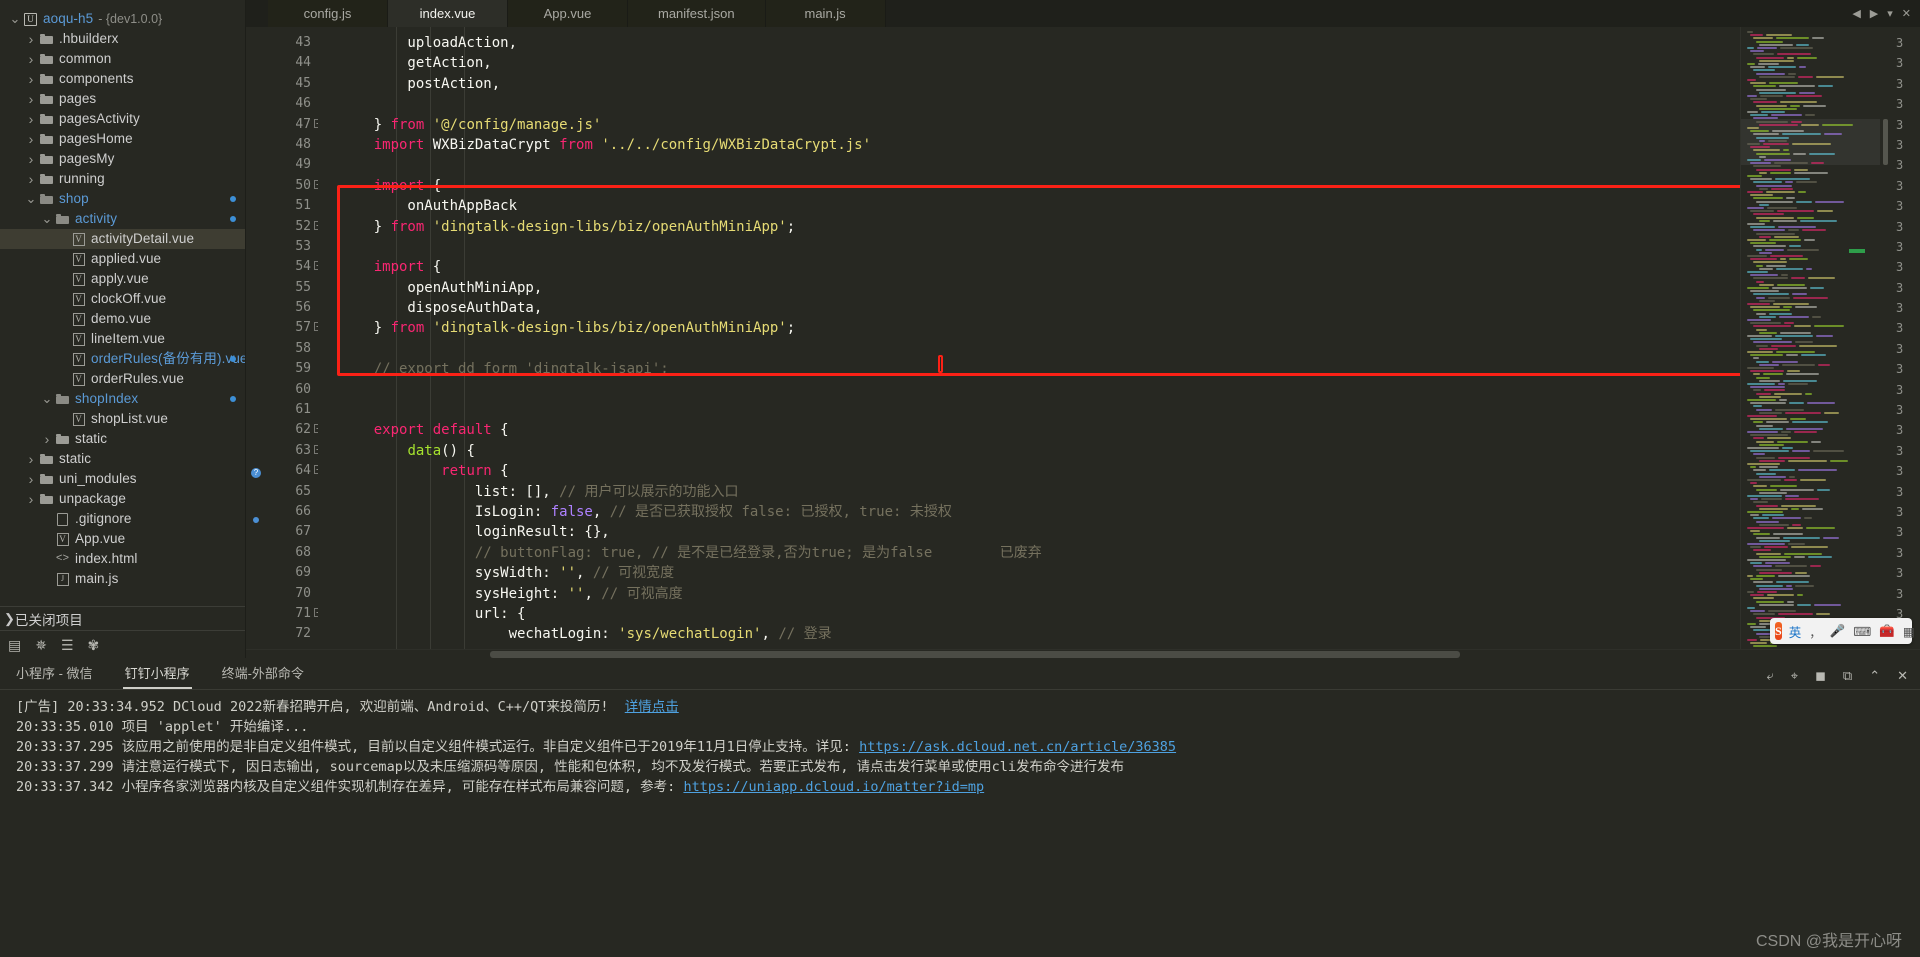 The width and height of the screenshot is (1920, 957). I want to click on ime-menu-icon: ▦, so click(1909, 631).